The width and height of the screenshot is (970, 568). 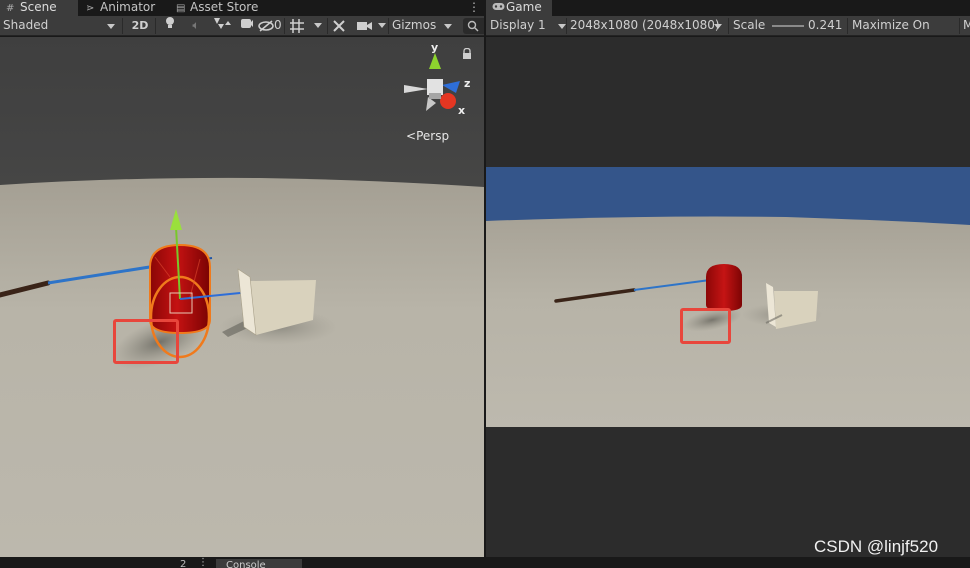 I want to click on store-icon: ▤, so click(x=181, y=8).